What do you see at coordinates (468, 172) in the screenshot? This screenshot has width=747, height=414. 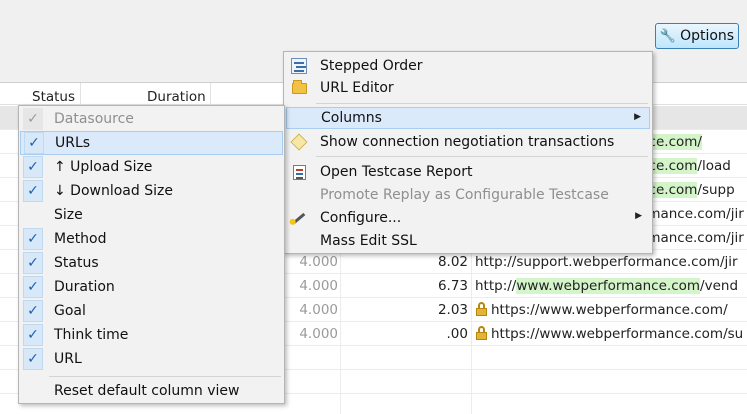 I see `menu-item-open-testcase-report: Open Testcase Report` at bounding box center [468, 172].